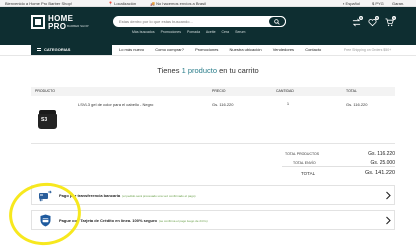 The height and width of the screenshot is (252, 416). I want to click on cart-title-count: 1 producto, so click(199, 70).